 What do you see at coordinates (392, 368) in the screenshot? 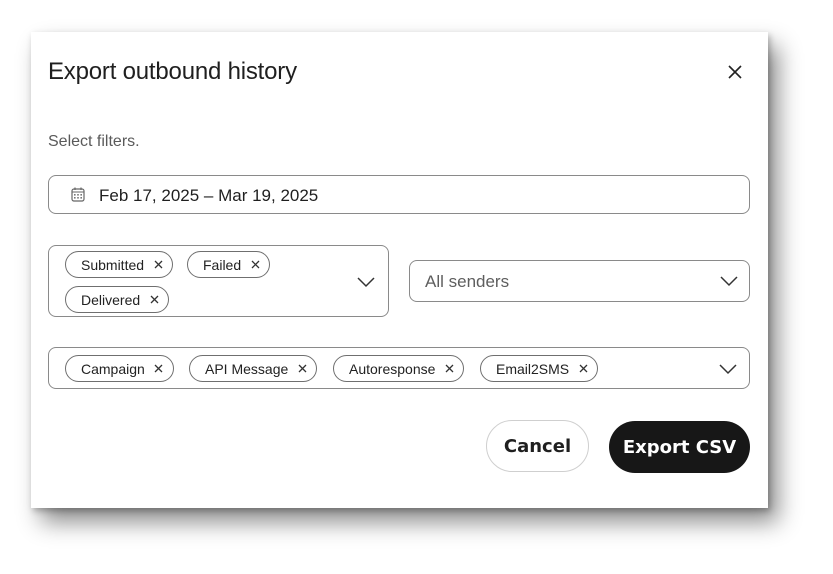
I see `chip-label: Autoresponse` at bounding box center [392, 368].